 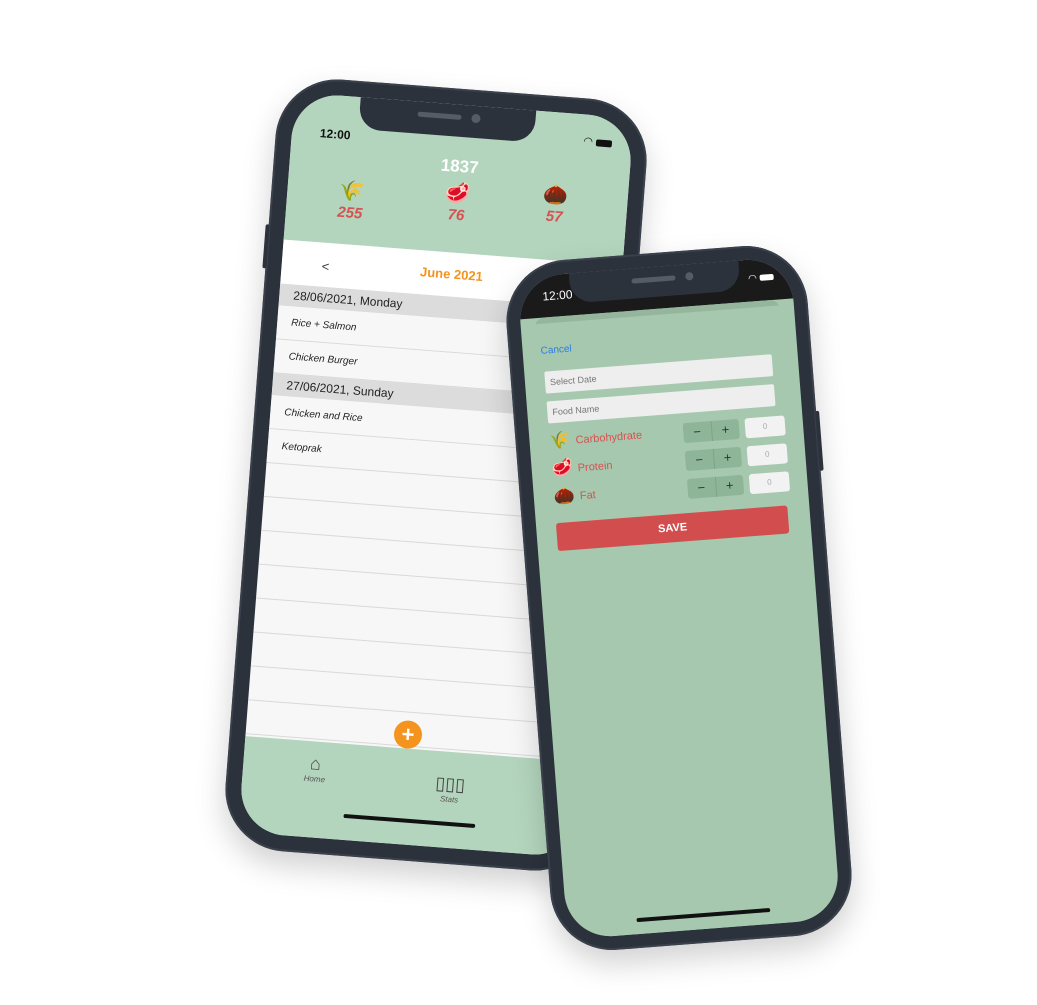 What do you see at coordinates (819, 440) in the screenshot?
I see `power-button` at bounding box center [819, 440].